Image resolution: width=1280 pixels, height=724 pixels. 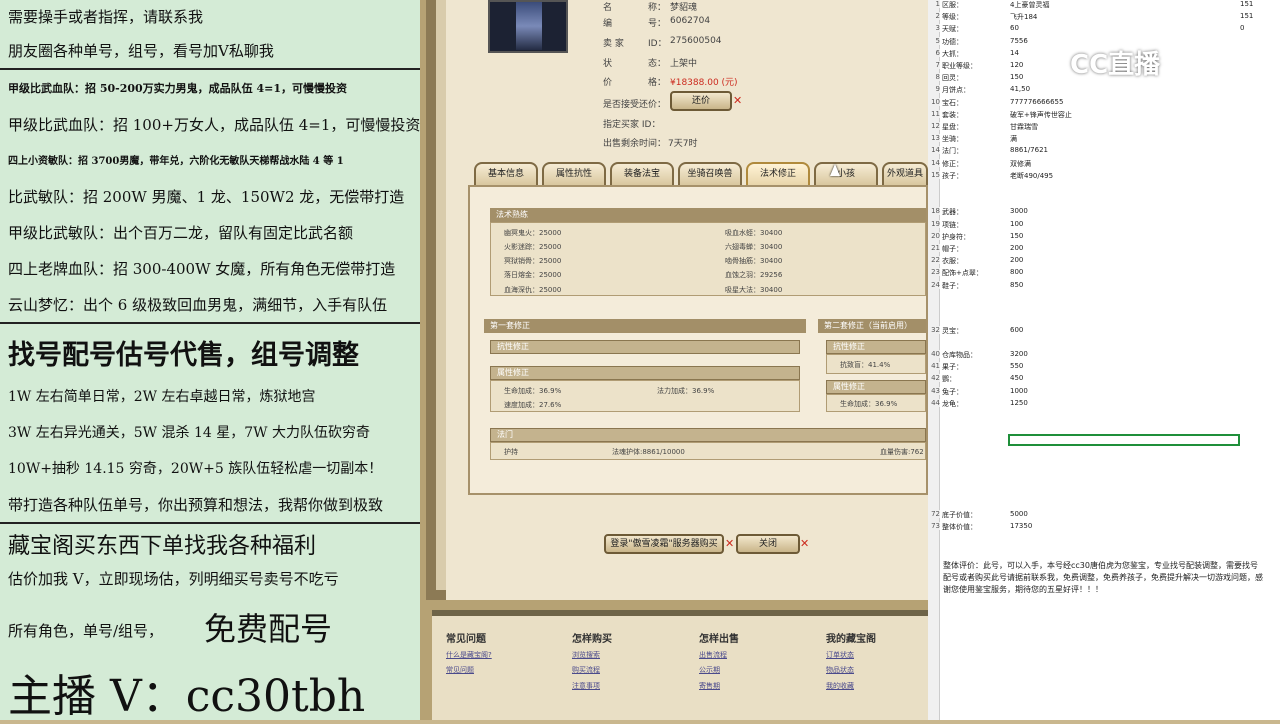 What do you see at coordinates (934, 235) in the screenshot?
I see `row-number: 20` at bounding box center [934, 235].